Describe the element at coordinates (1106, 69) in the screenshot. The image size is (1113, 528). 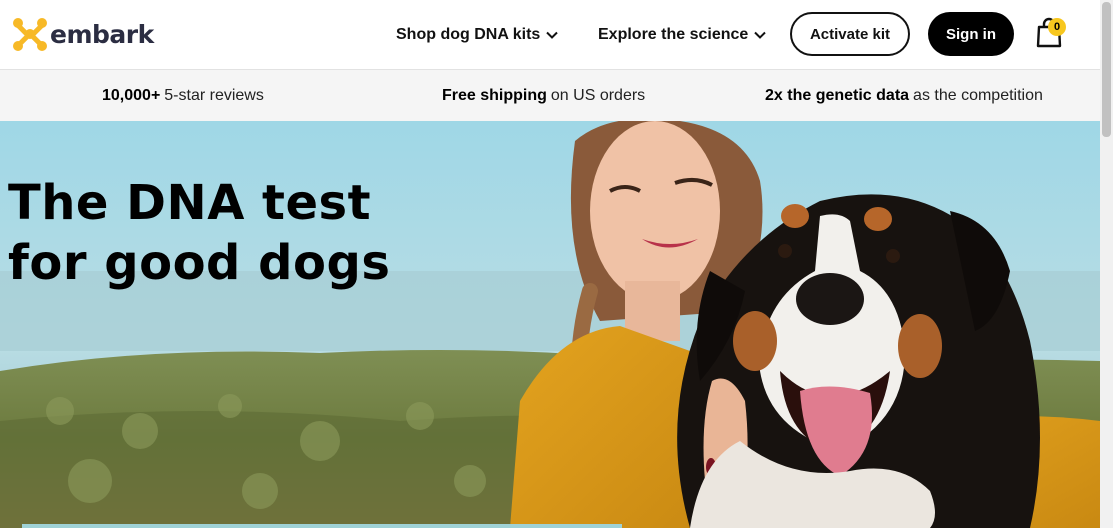
I see `scrollbar-thumb` at that location.